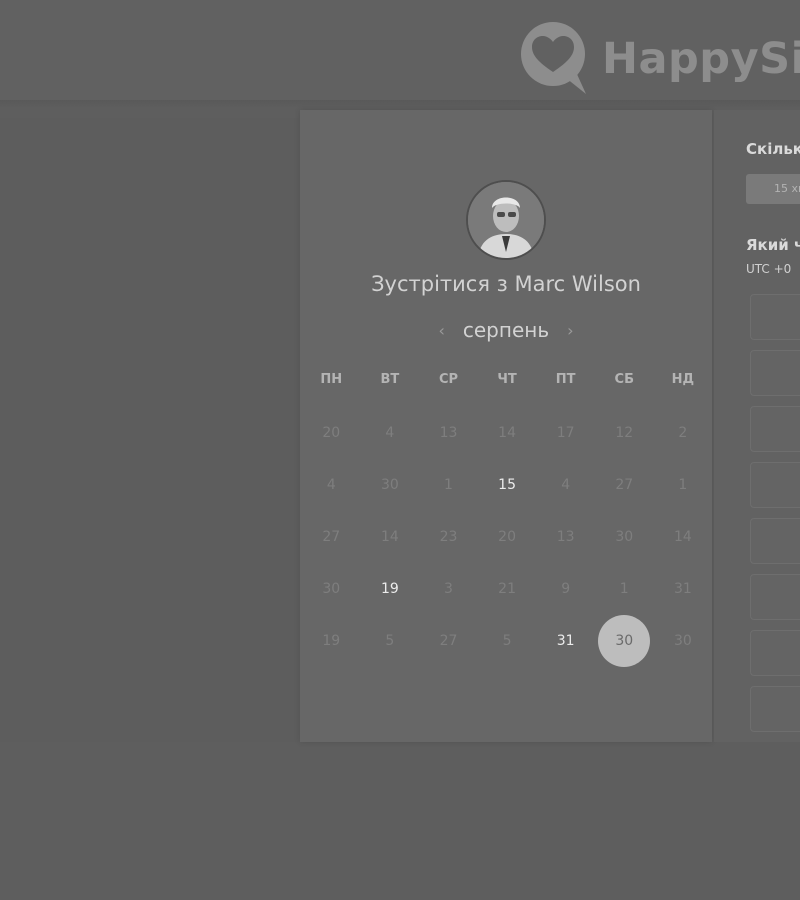 Image resolution: width=800 pixels, height=900 pixels. I want to click on weekday-label: СР, so click(448, 379).